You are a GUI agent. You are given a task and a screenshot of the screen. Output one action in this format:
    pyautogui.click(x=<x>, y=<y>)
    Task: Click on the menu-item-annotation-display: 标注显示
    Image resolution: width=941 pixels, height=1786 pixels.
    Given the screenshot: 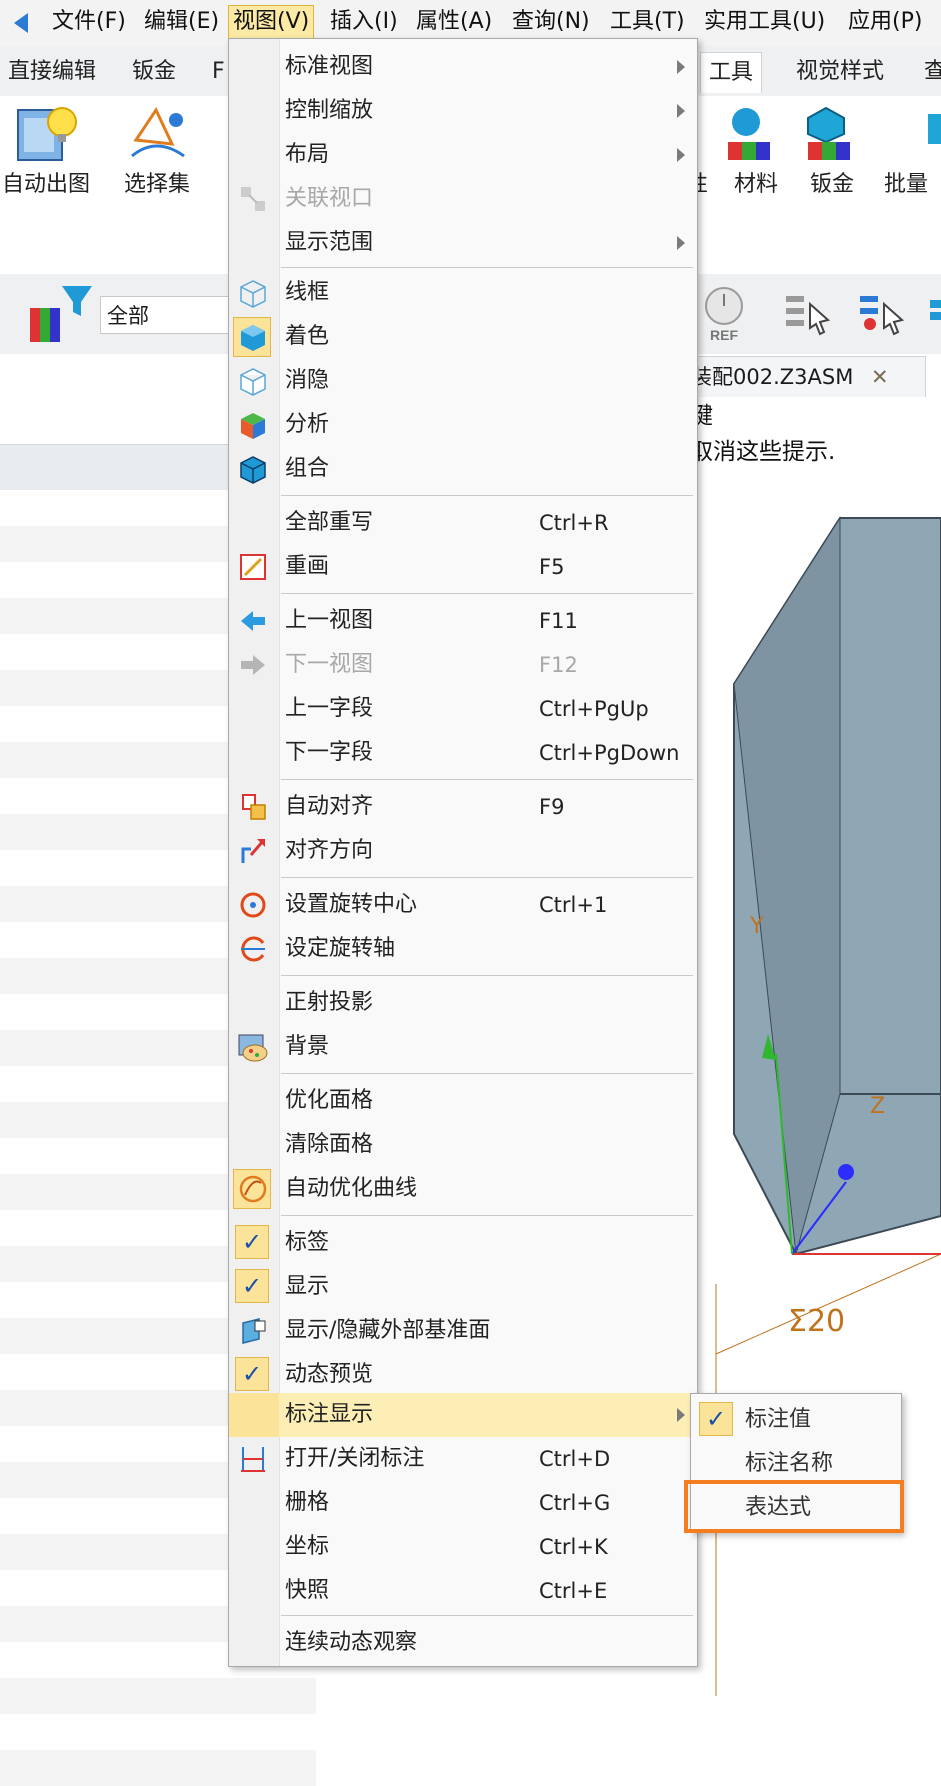 What is the action you would take?
    pyautogui.click(x=463, y=1415)
    